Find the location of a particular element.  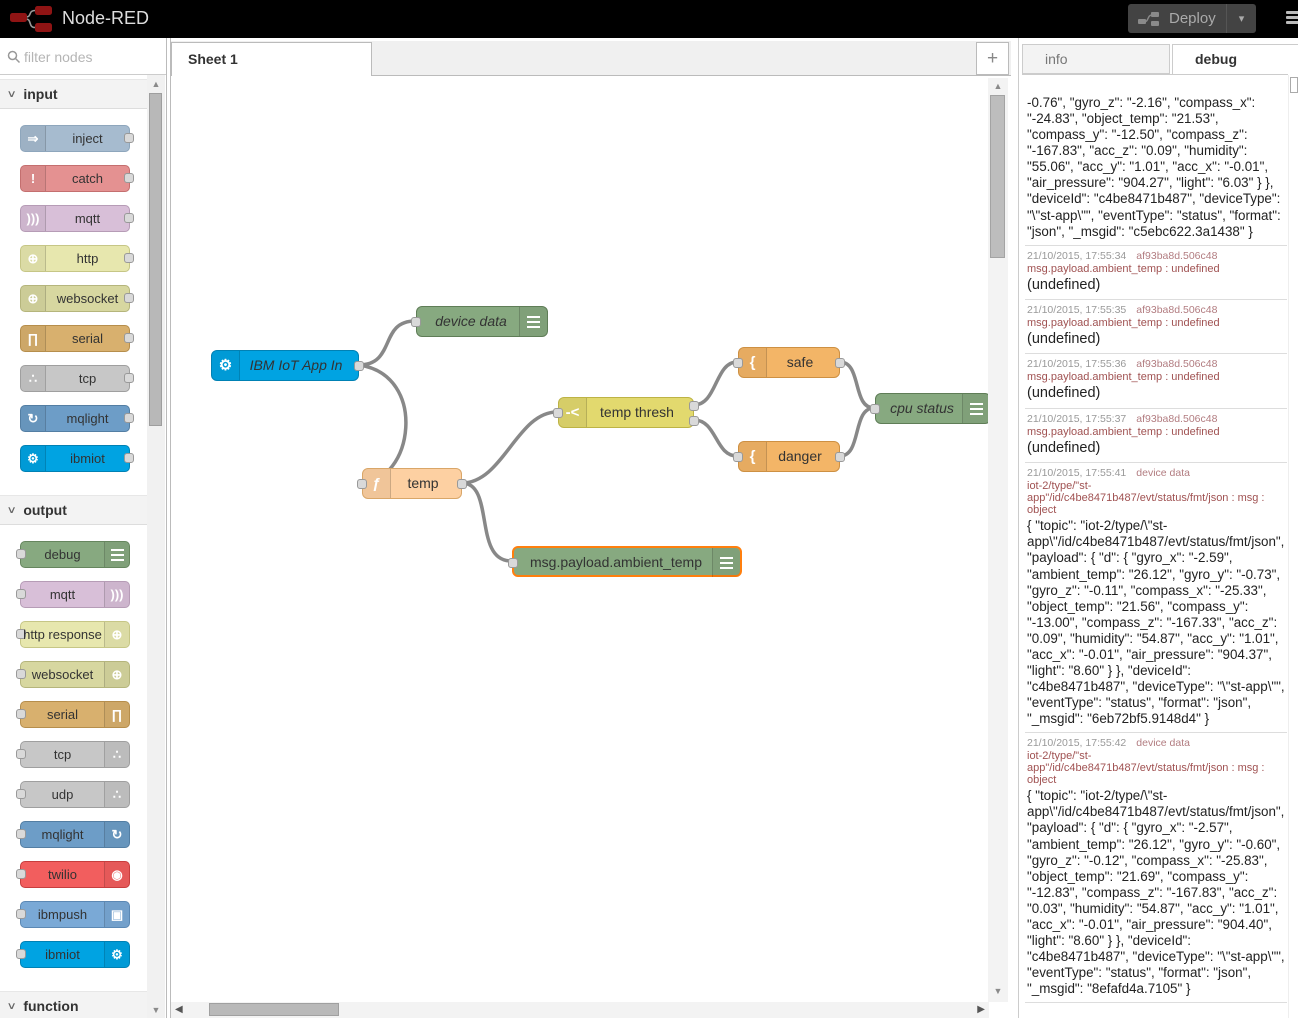

flow-node-iot-in: ⚙ IBM IoT App In is located at coordinates (287, 365).